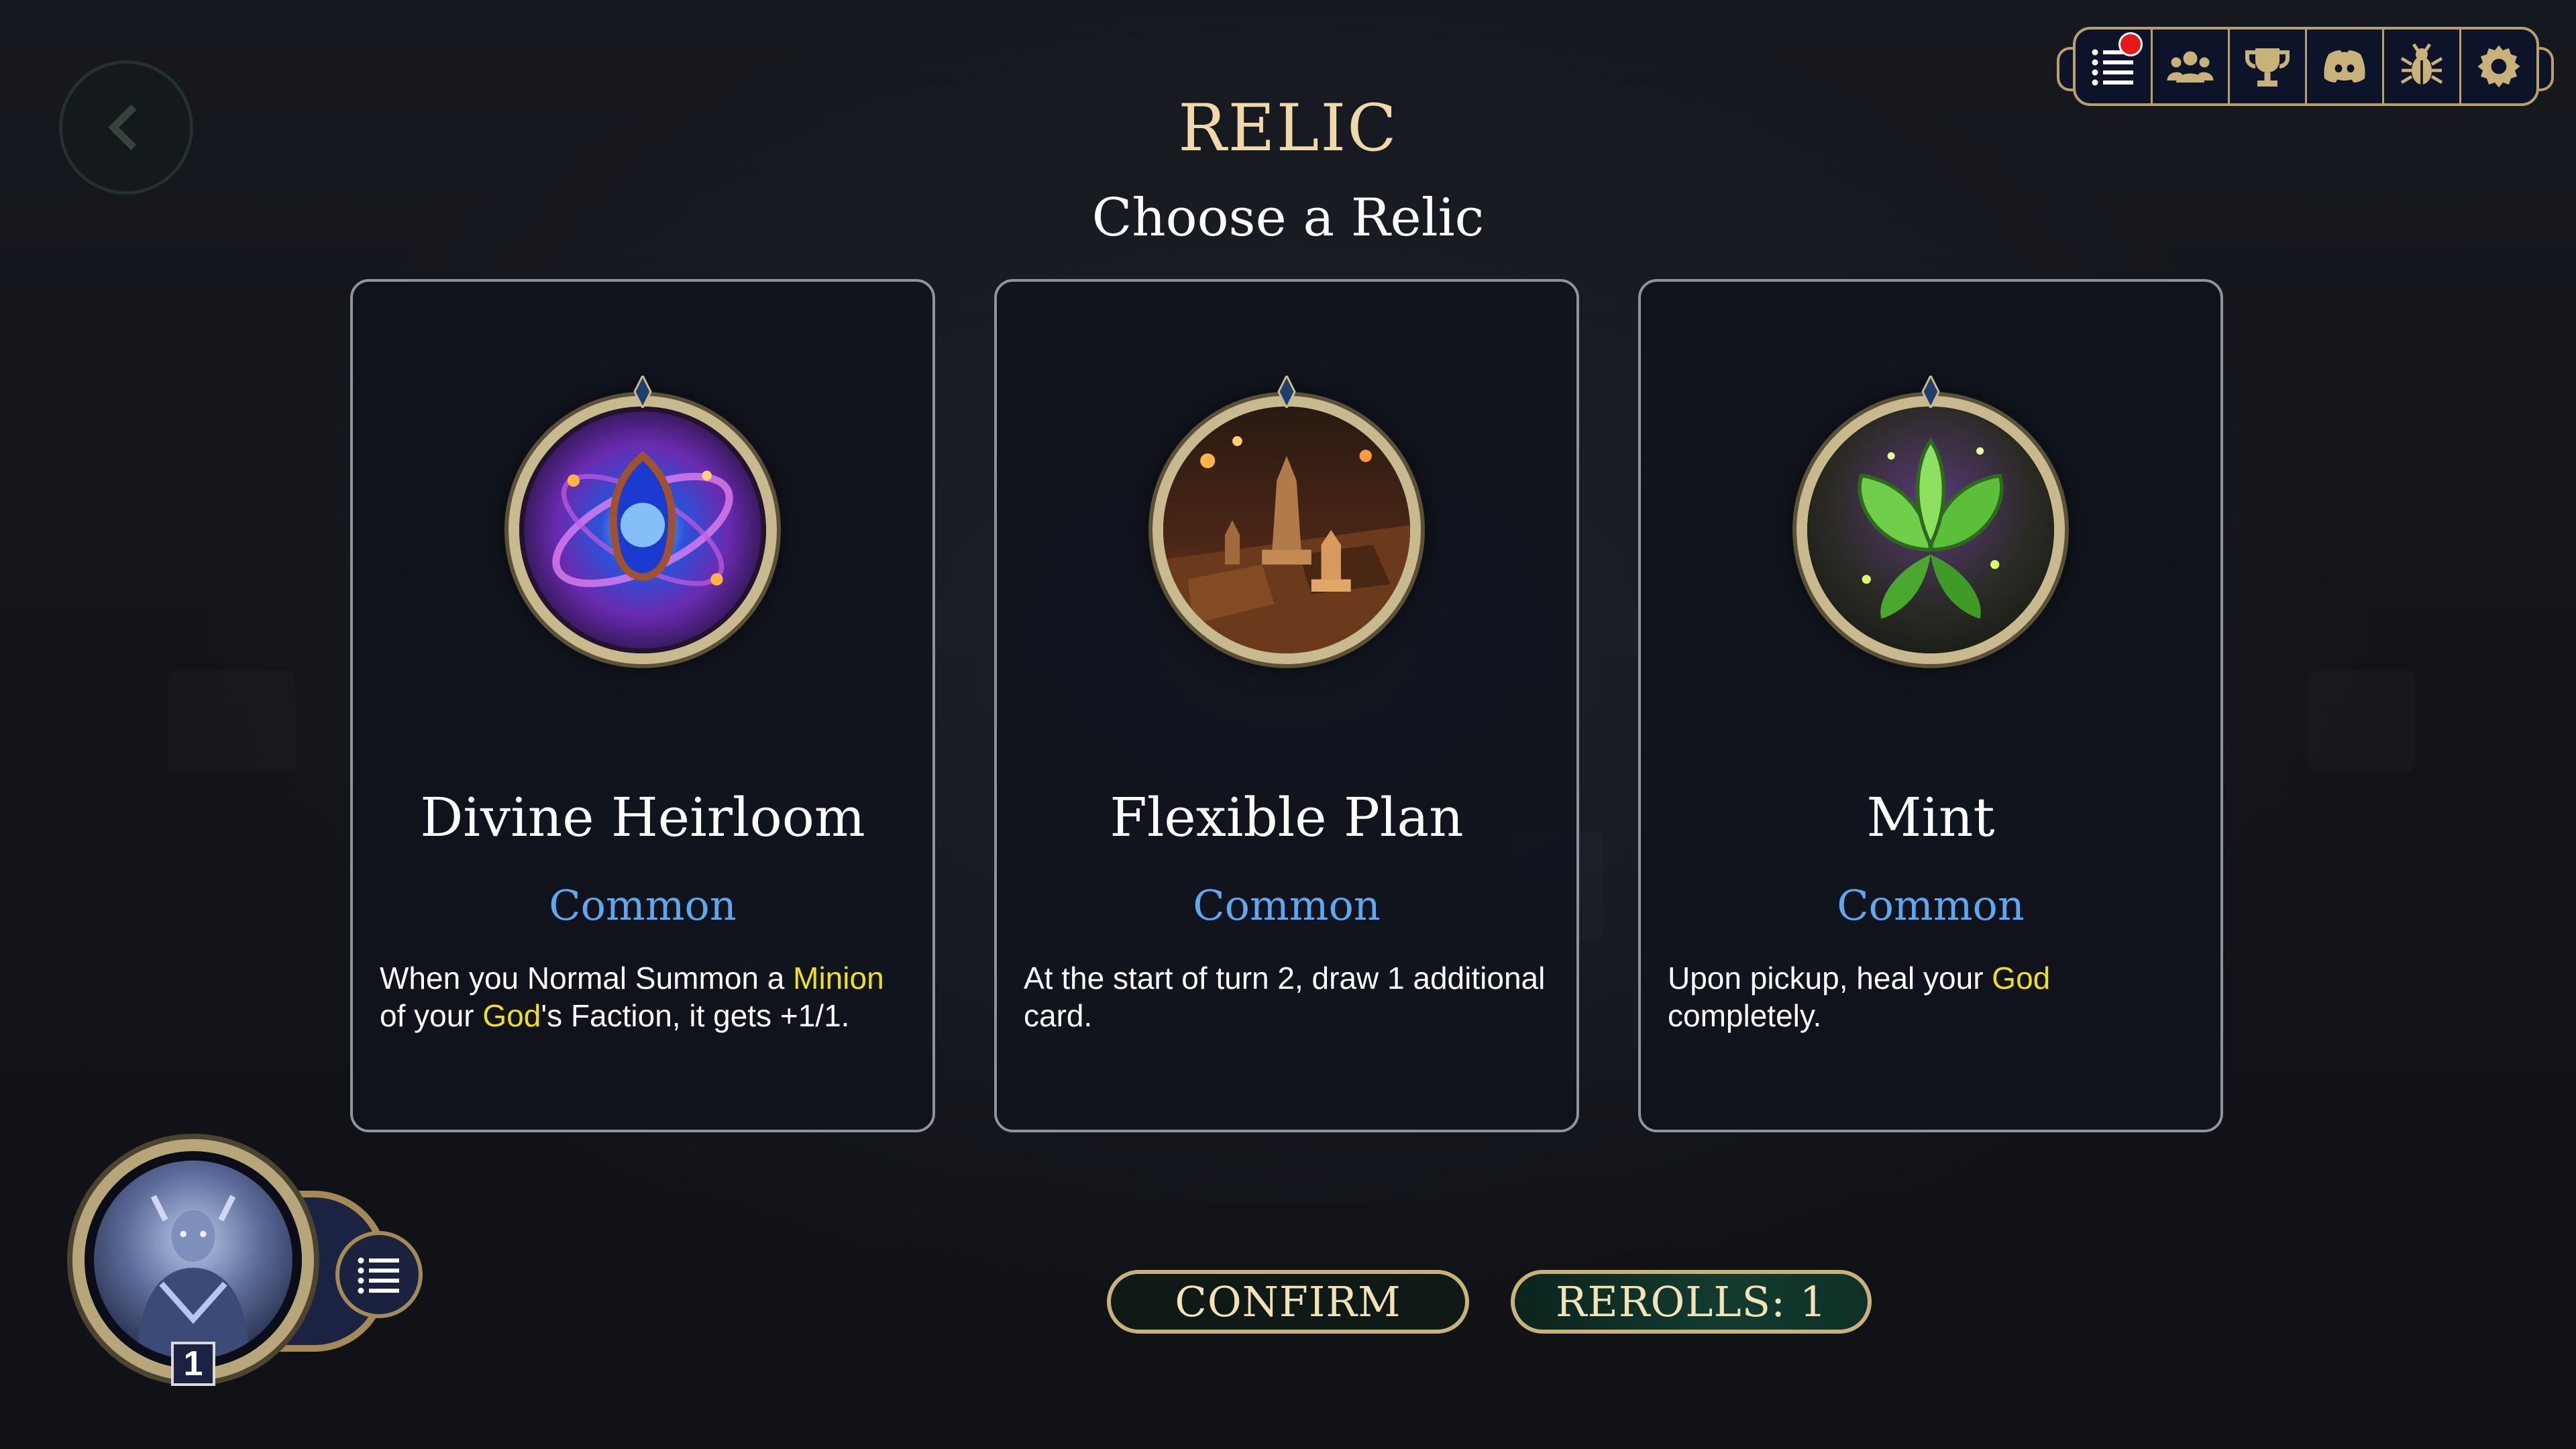 Image resolution: width=2576 pixels, height=1449 pixels. I want to click on friends-button, so click(2191, 66).